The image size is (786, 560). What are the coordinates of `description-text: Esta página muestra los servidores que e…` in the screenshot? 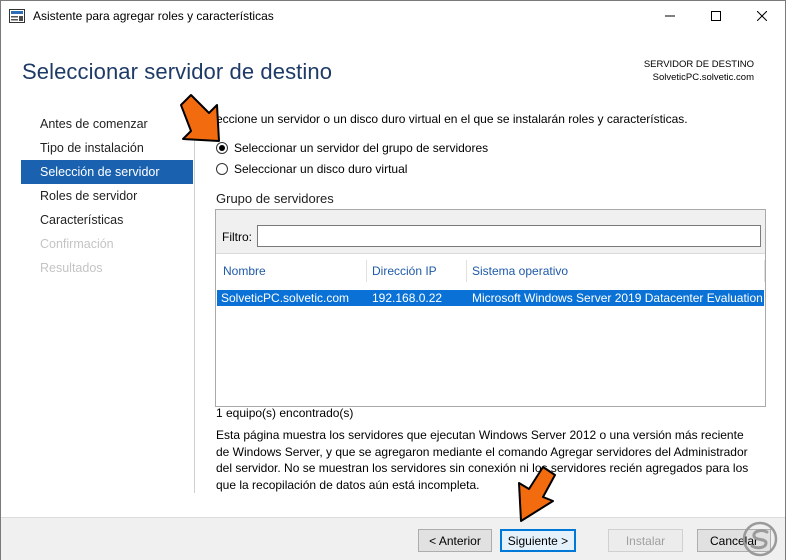 It's located at (482, 460).